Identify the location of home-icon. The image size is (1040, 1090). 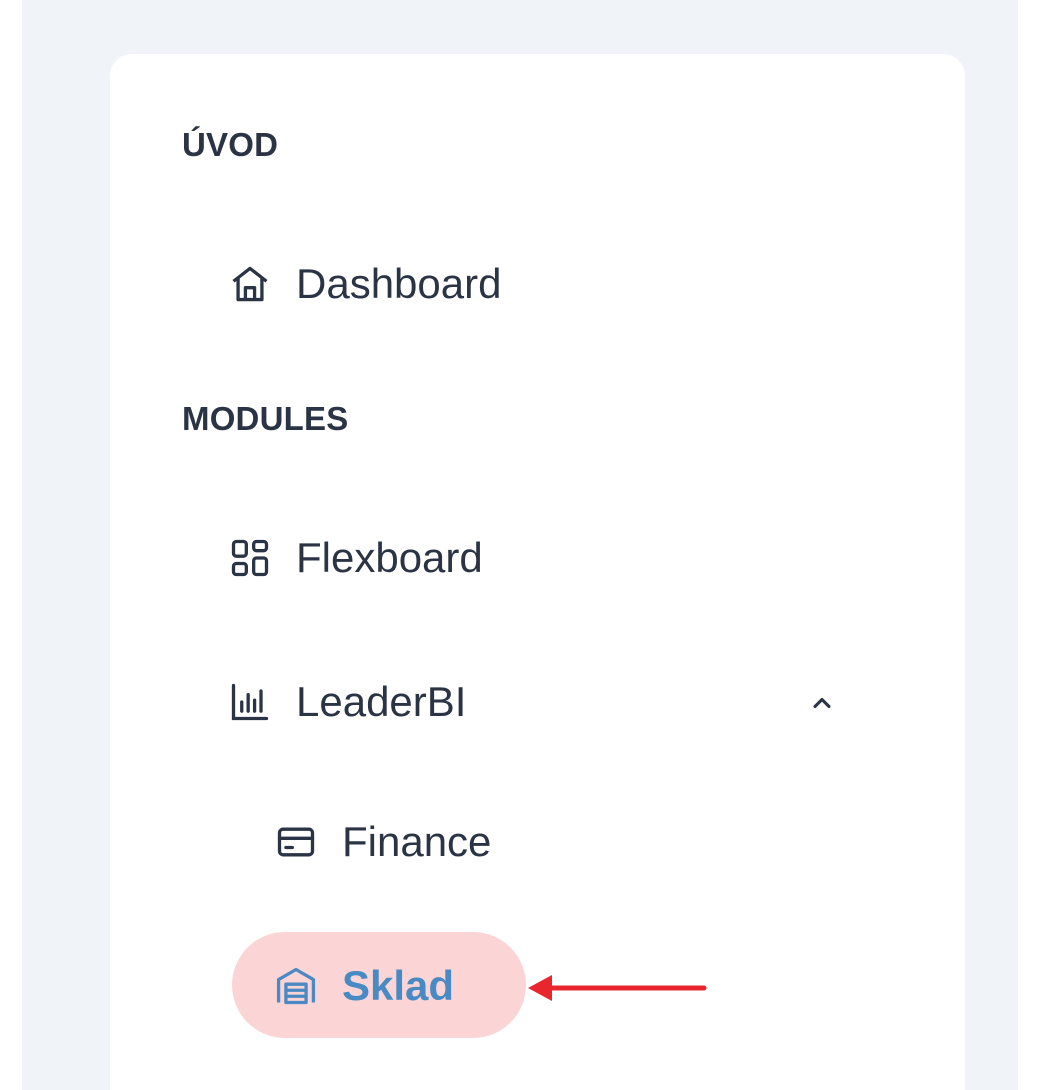
(250, 284).